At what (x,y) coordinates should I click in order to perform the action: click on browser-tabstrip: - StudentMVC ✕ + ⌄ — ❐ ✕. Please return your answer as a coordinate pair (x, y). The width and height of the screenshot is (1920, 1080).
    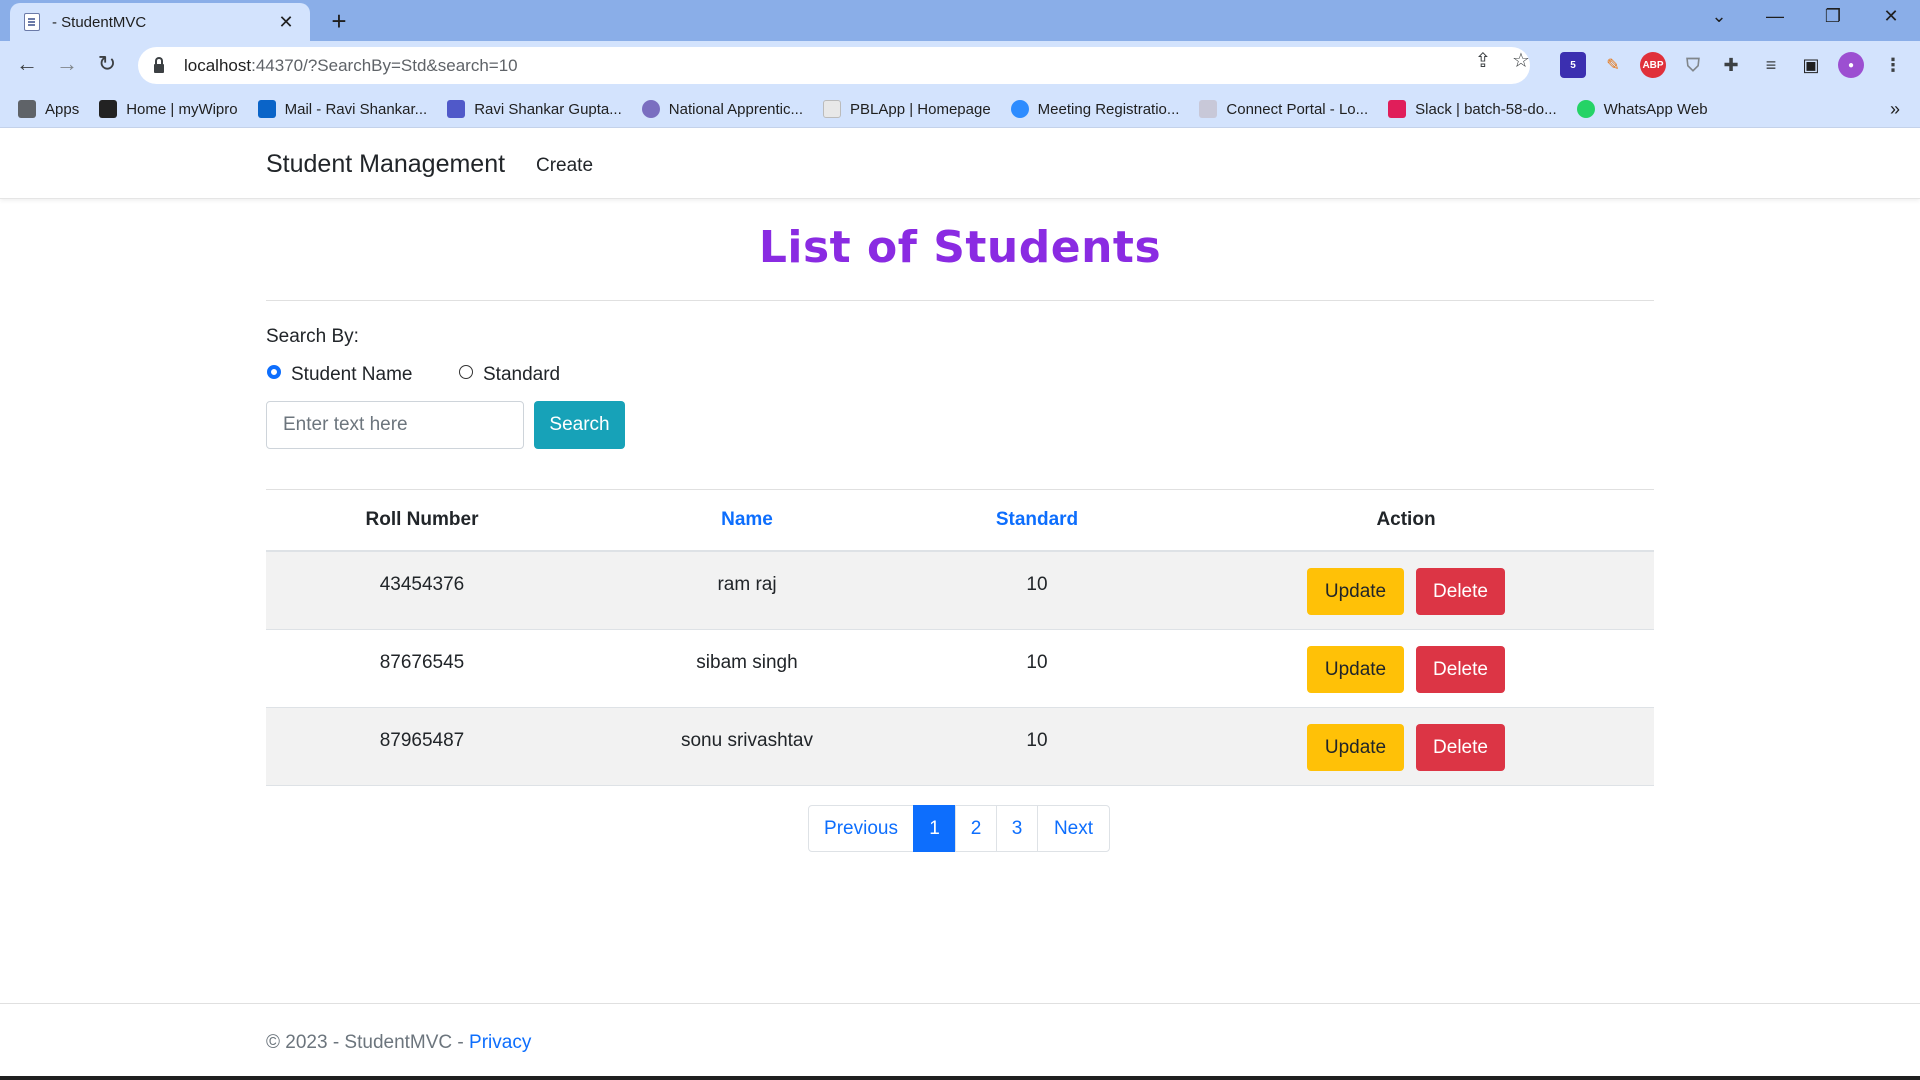
    Looking at the image, I should click on (960, 20).